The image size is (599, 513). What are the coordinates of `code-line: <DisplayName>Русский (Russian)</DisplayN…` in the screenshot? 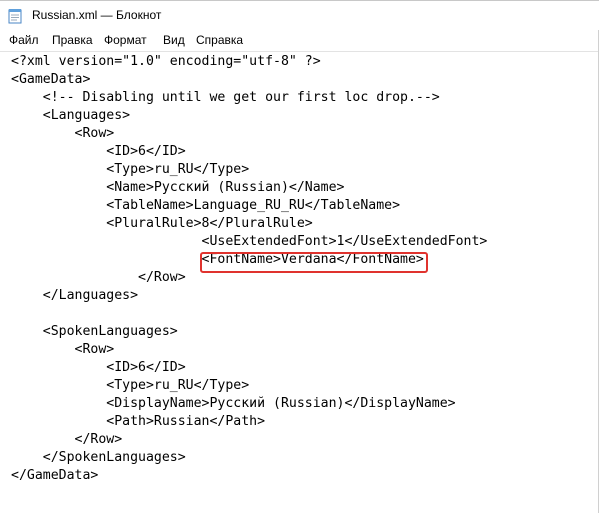 It's located at (233, 403).